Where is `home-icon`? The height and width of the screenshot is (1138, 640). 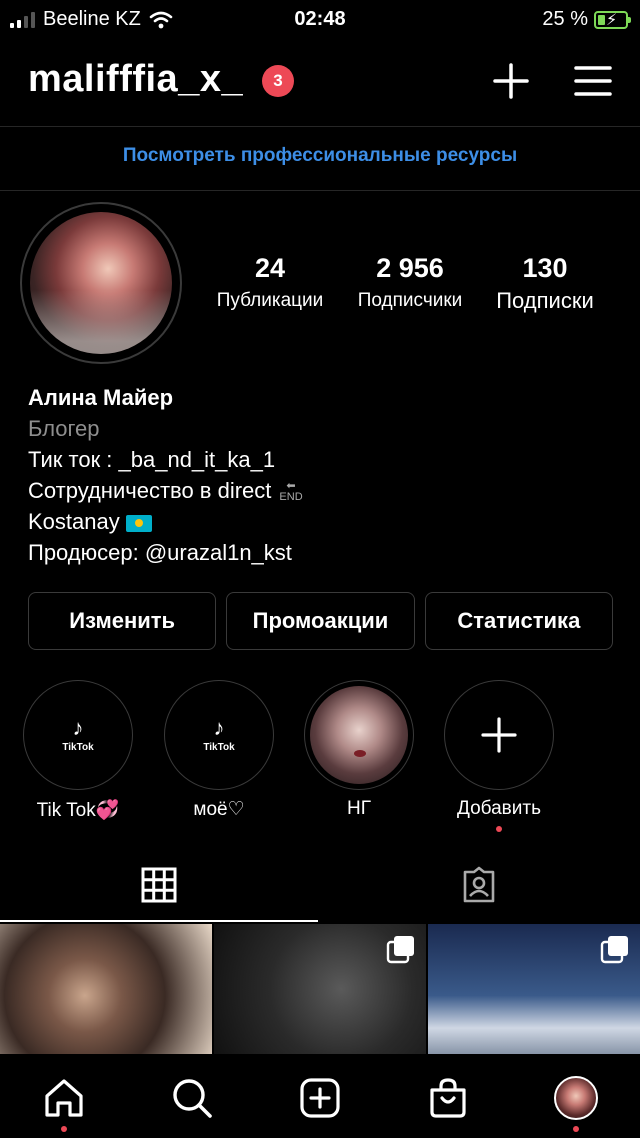
home-icon is located at coordinates (64, 1098).